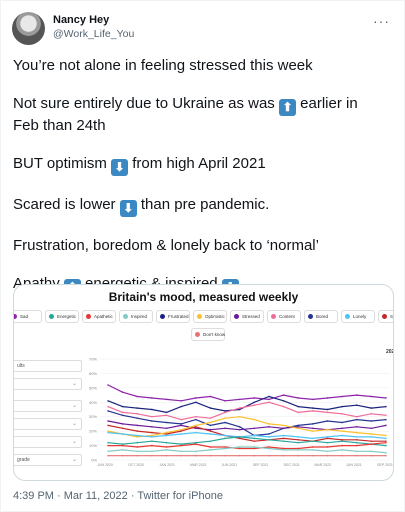 This screenshot has width=405, height=512. I want to click on x-tick-label: JUN 2021, so click(230, 465).